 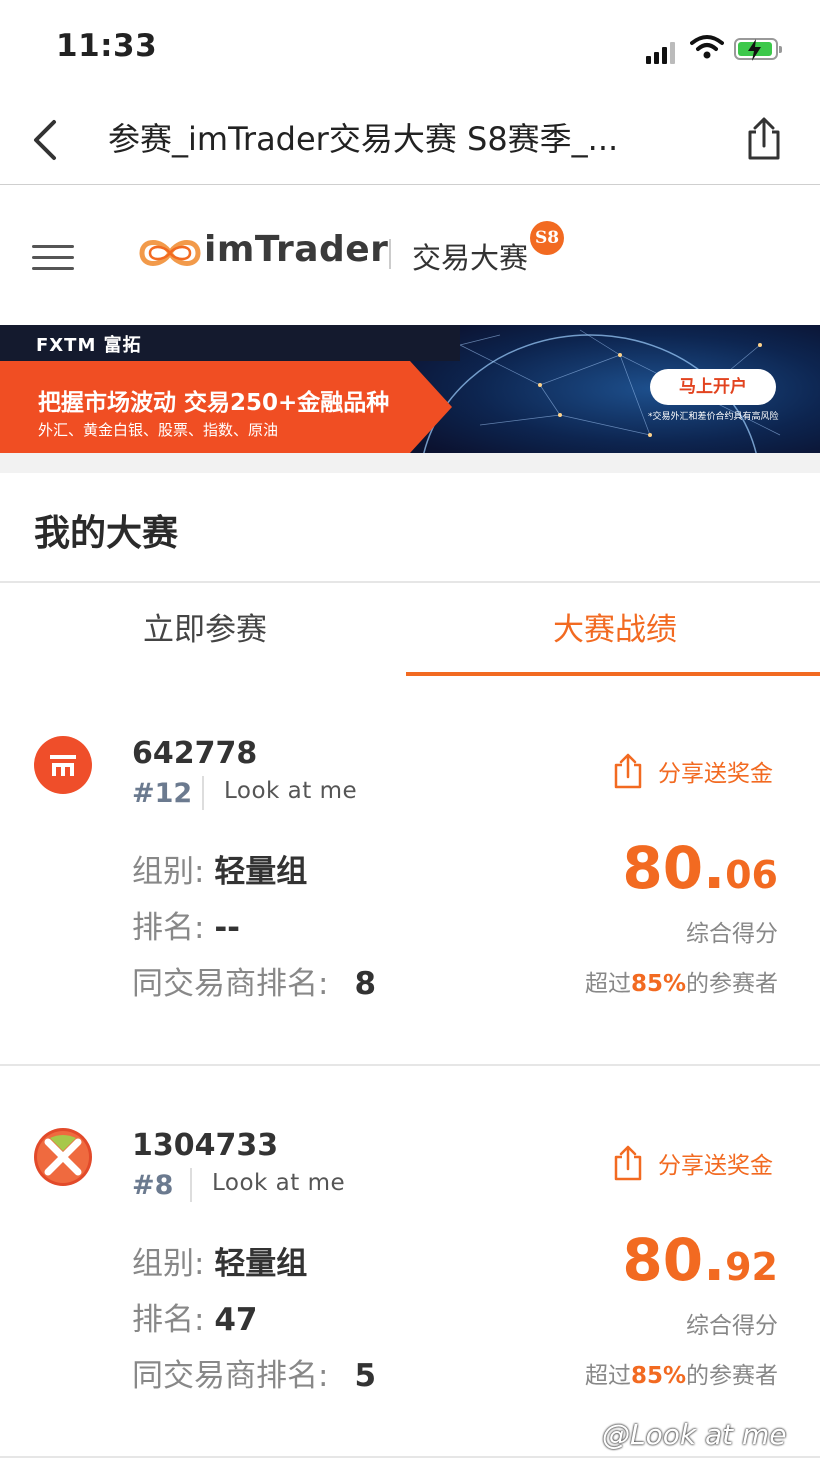 What do you see at coordinates (365, 1376) in the screenshot?
I see `broker-rank-value: 5` at bounding box center [365, 1376].